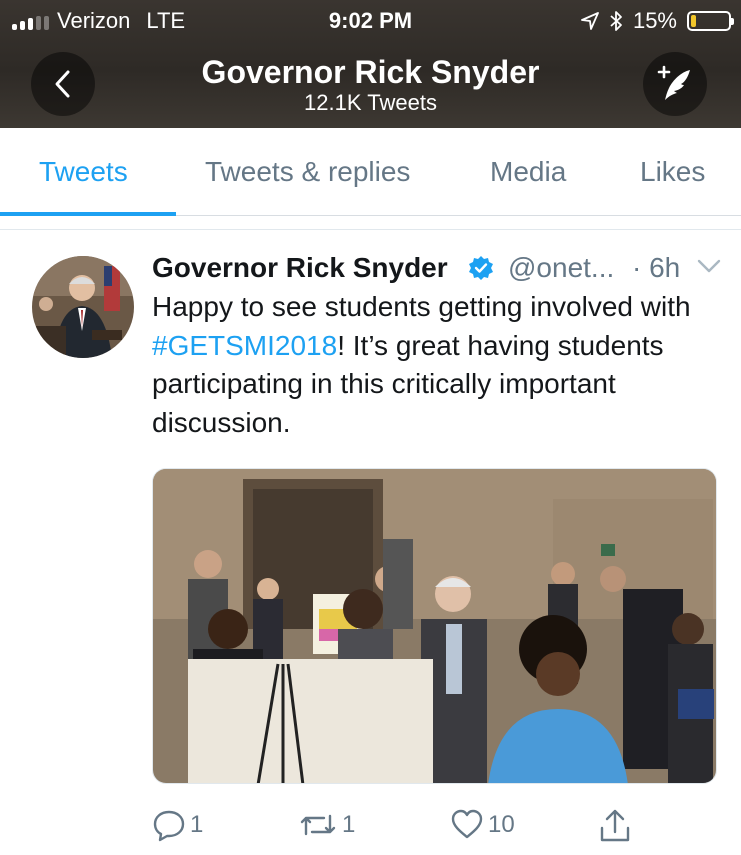 The width and height of the screenshot is (741, 855). I want to click on location-arrow-icon, so click(590, 21).